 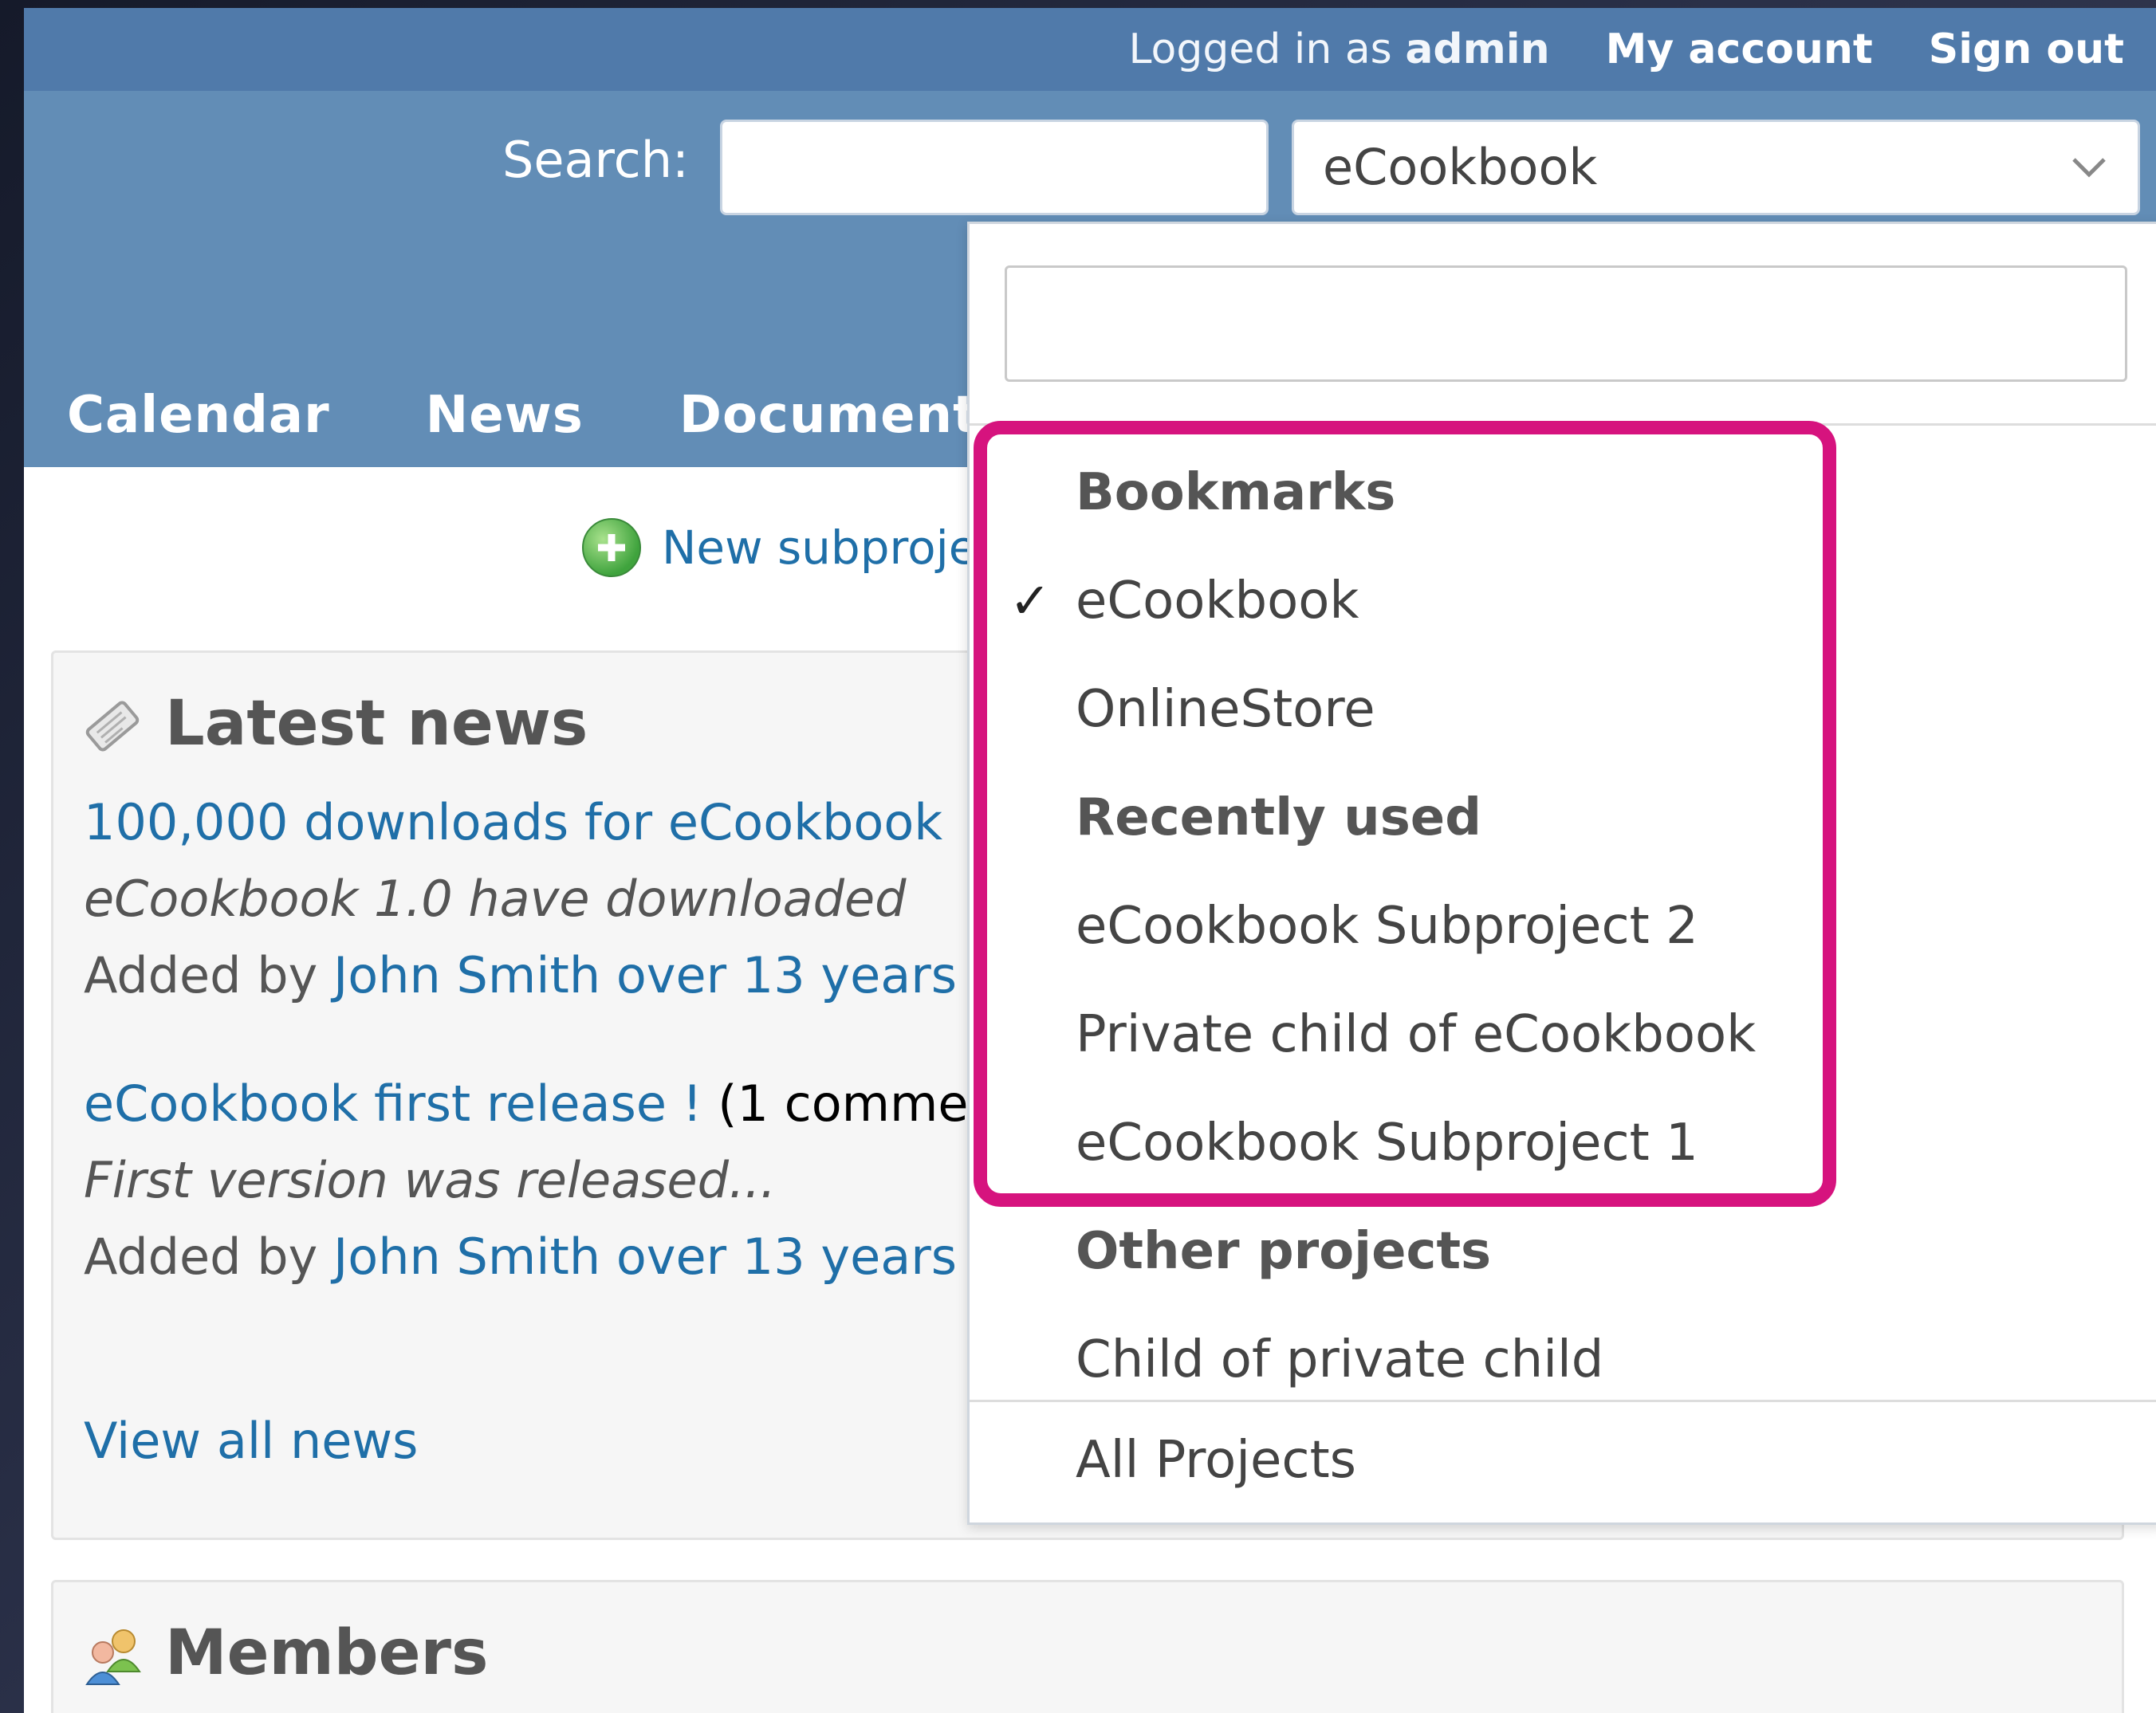 What do you see at coordinates (1416, 1034) in the screenshot?
I see `project-option-private-child: Private child of eCookbook` at bounding box center [1416, 1034].